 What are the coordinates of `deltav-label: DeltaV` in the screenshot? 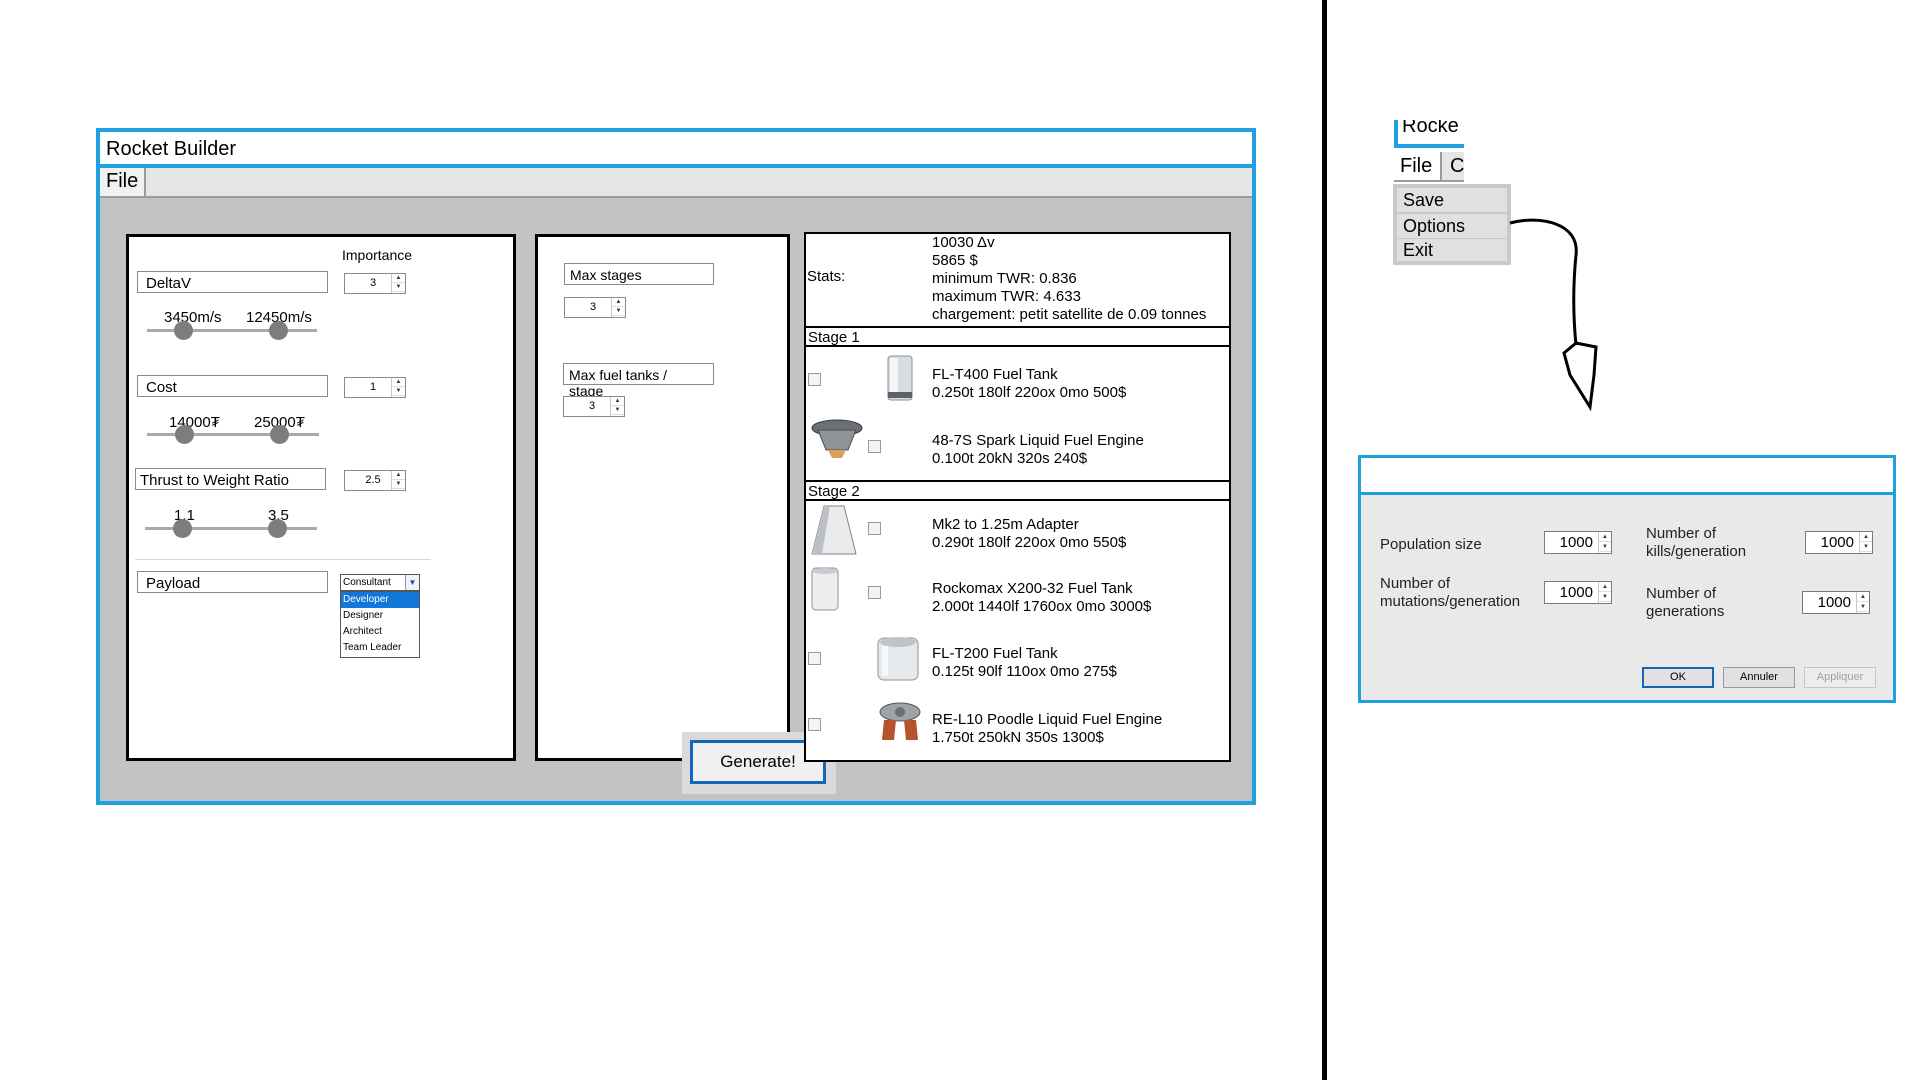 It's located at (169, 283).